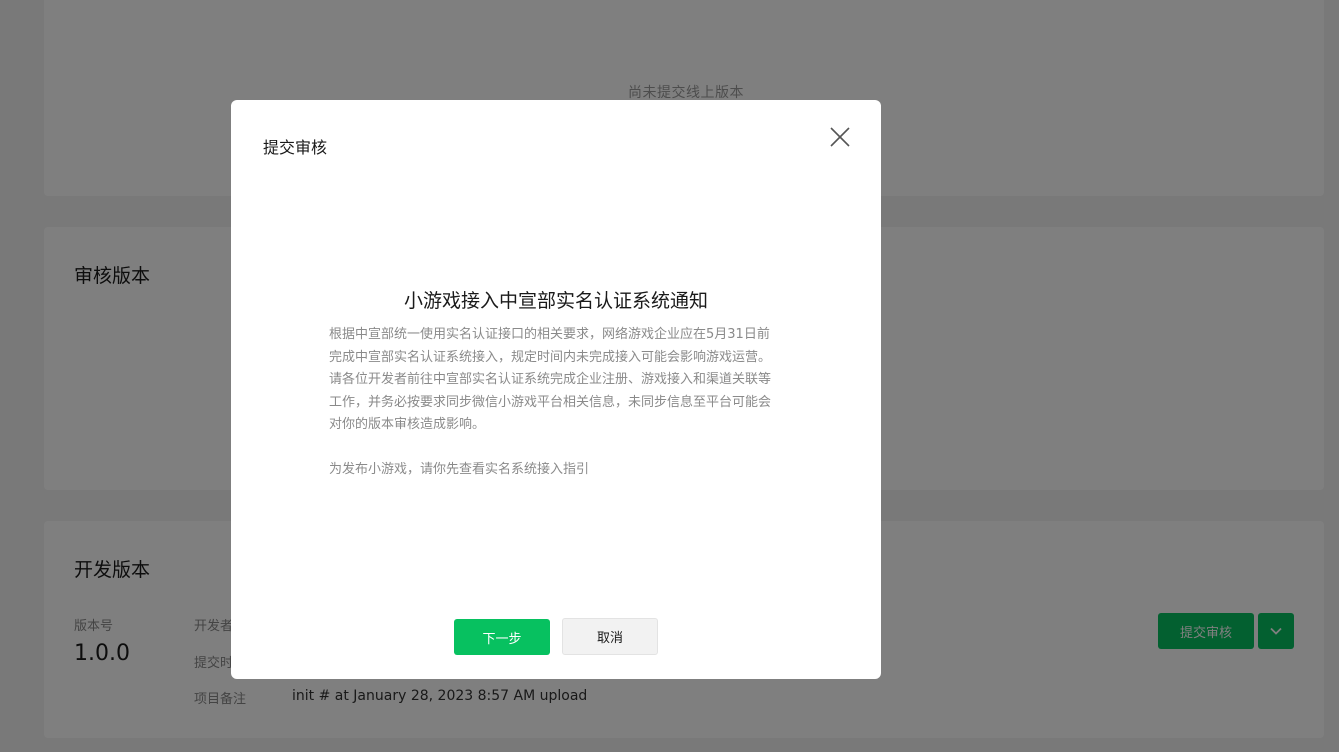  Describe the element at coordinates (610, 636) in the screenshot. I see `cancel-button: 取消` at that location.